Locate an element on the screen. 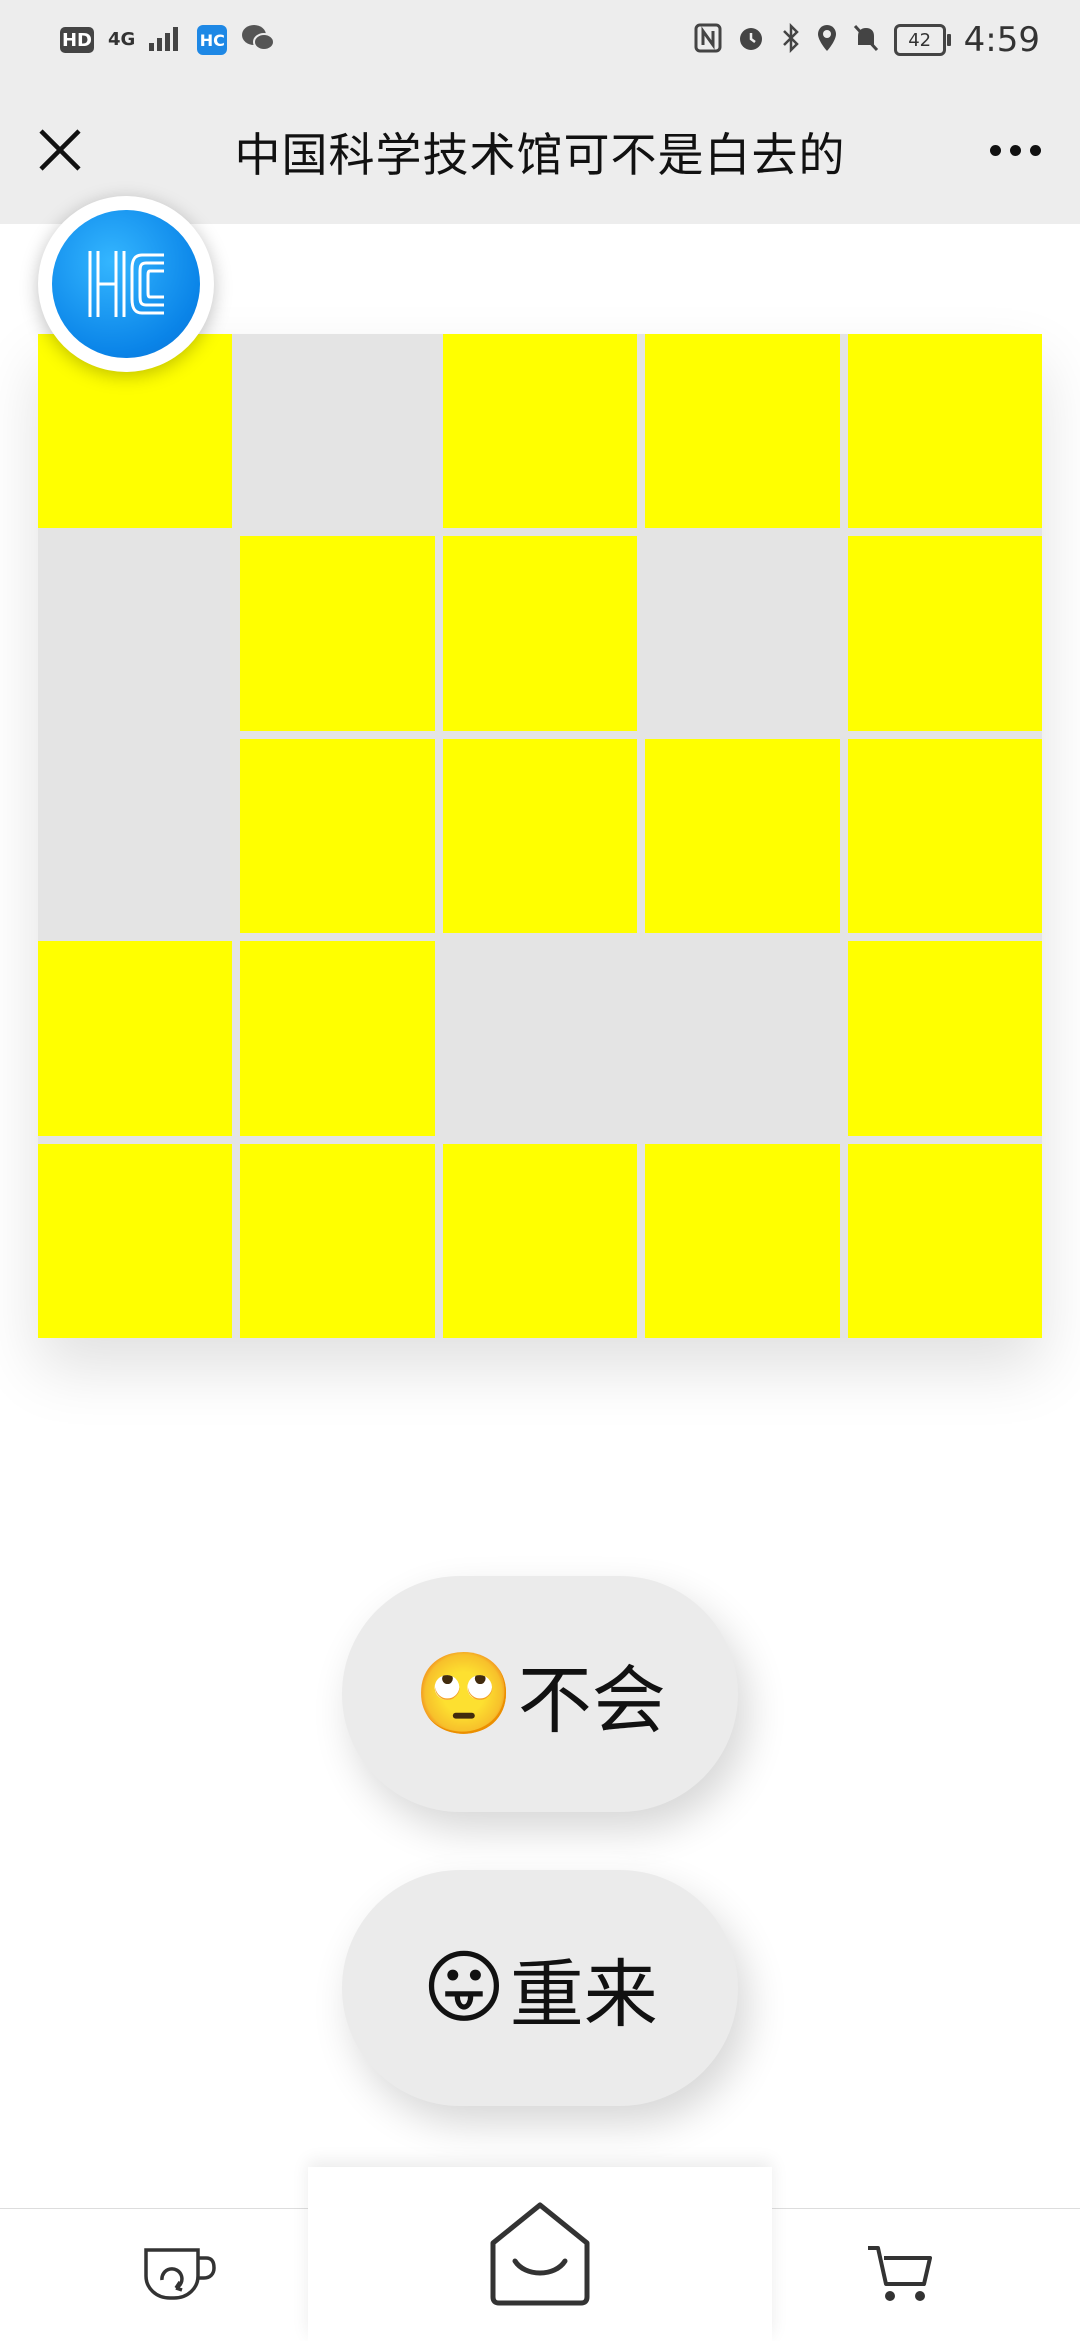  grid-cell-r2-c5 is located at coordinates (944, 633).